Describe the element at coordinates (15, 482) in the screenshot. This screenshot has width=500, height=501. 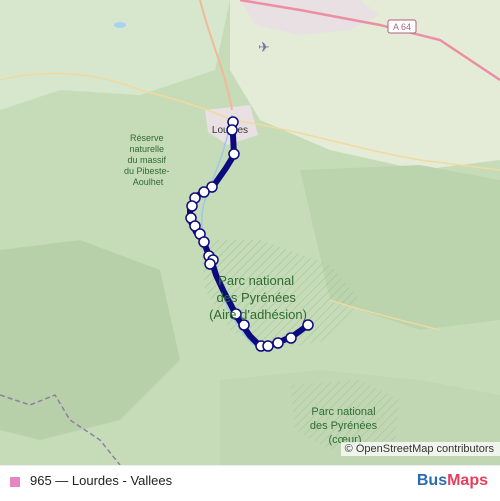
I see `route-color-swatch` at that location.